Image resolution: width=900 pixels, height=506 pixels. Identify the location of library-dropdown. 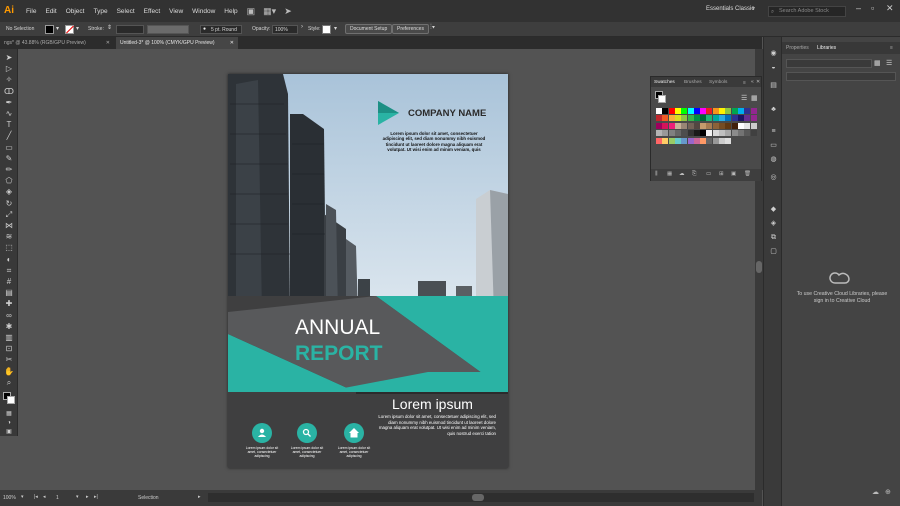
(829, 63).